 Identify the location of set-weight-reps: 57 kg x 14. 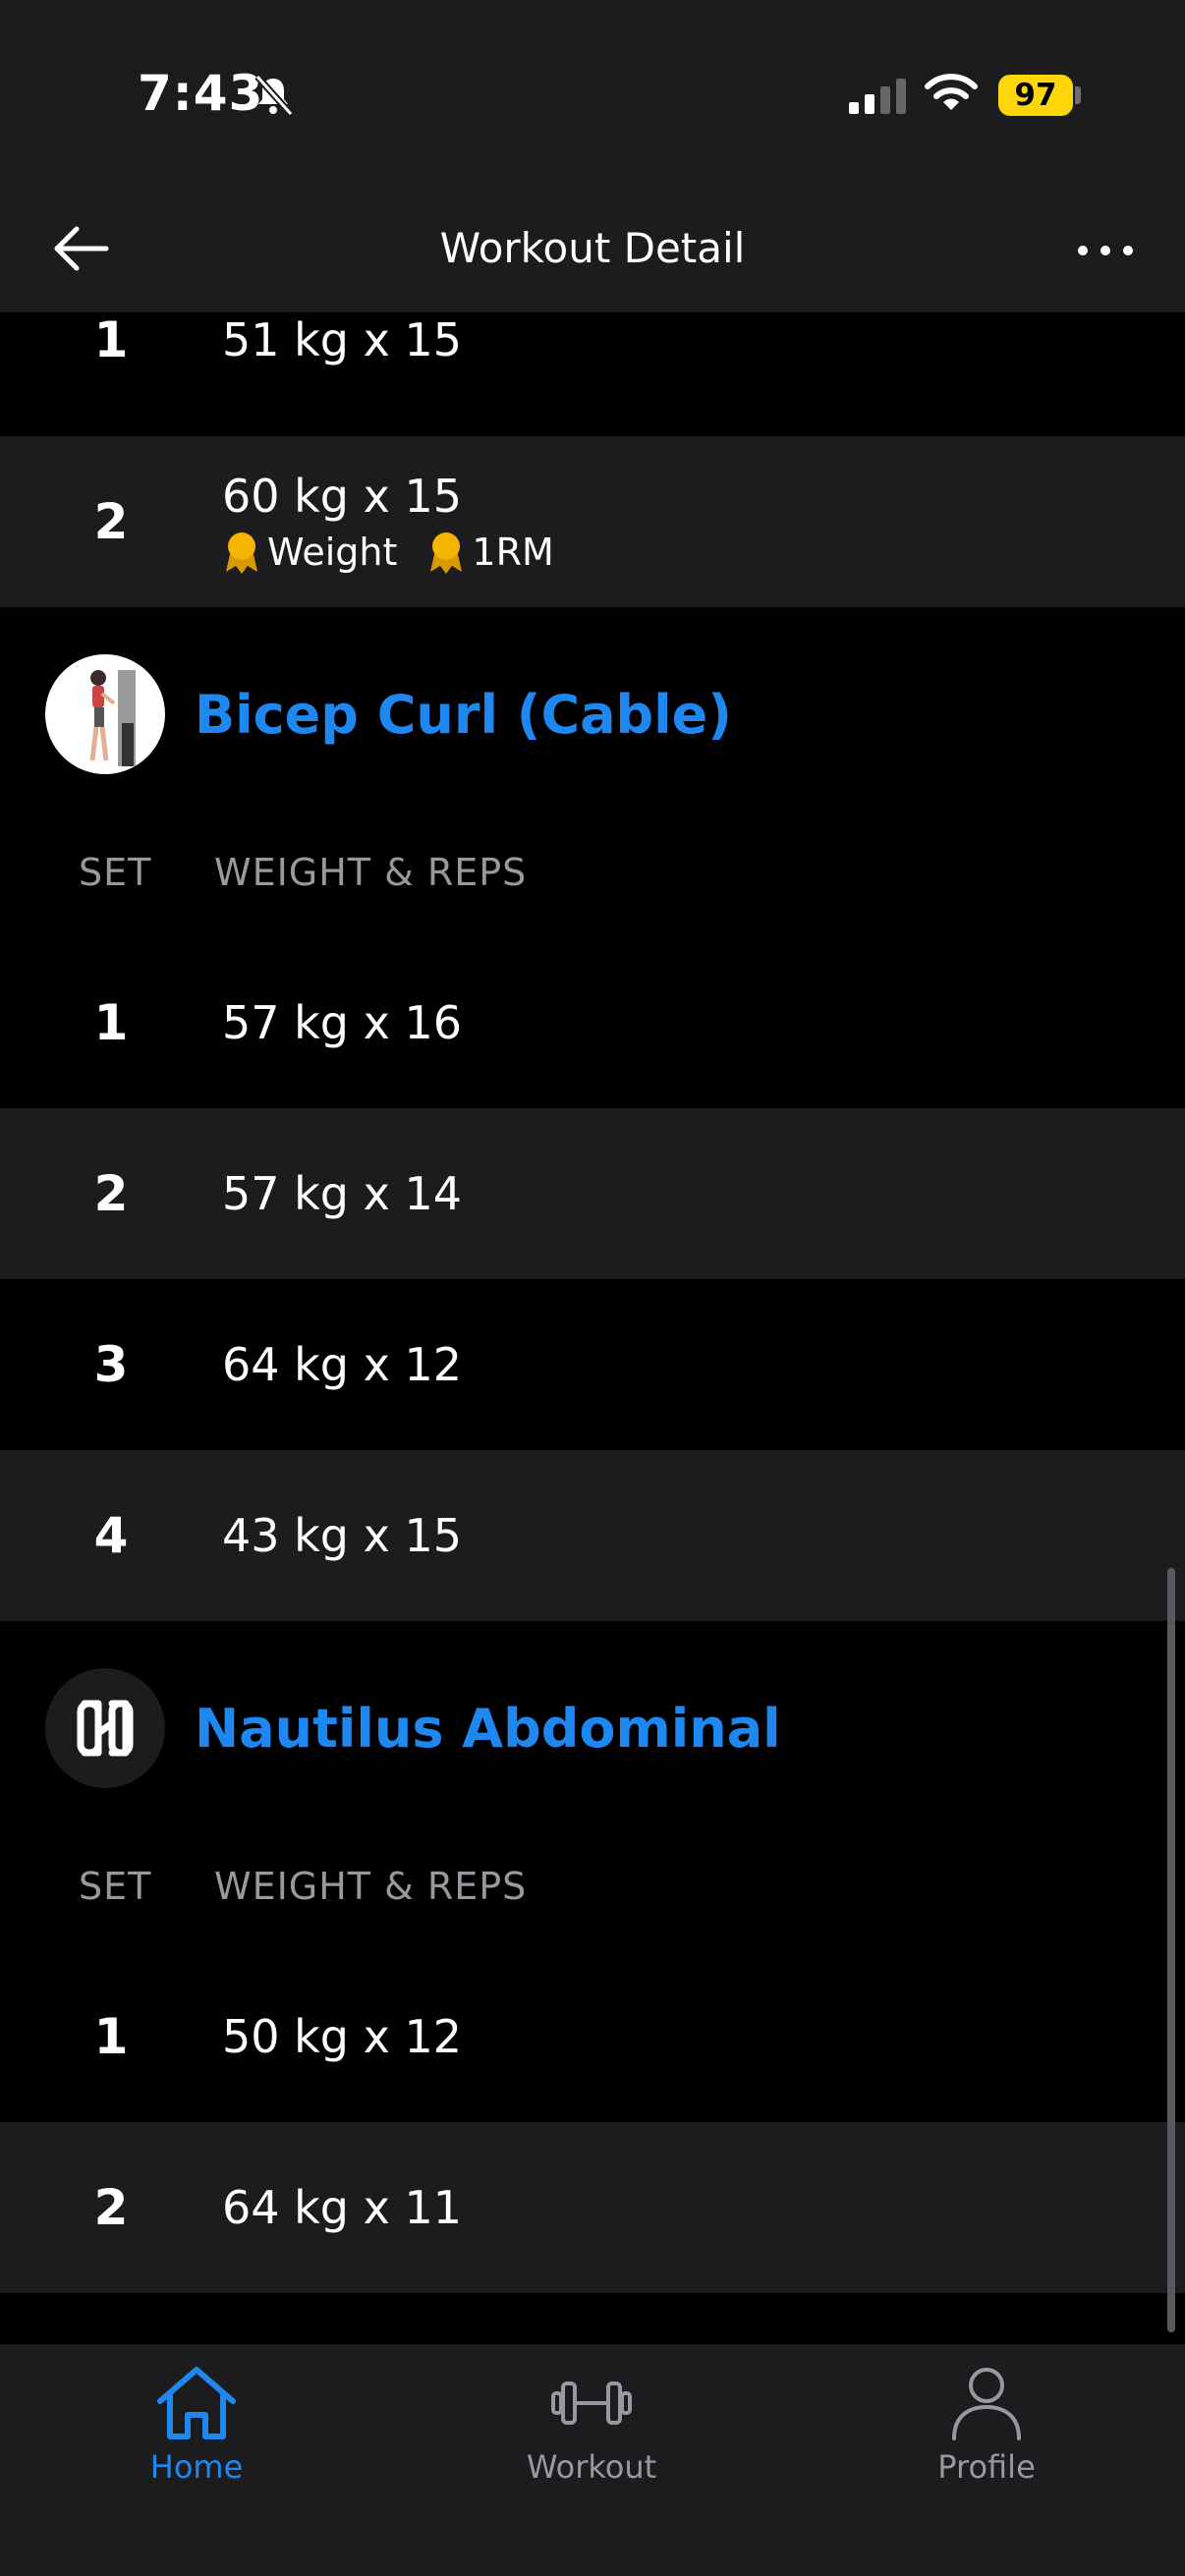
(342, 1193).